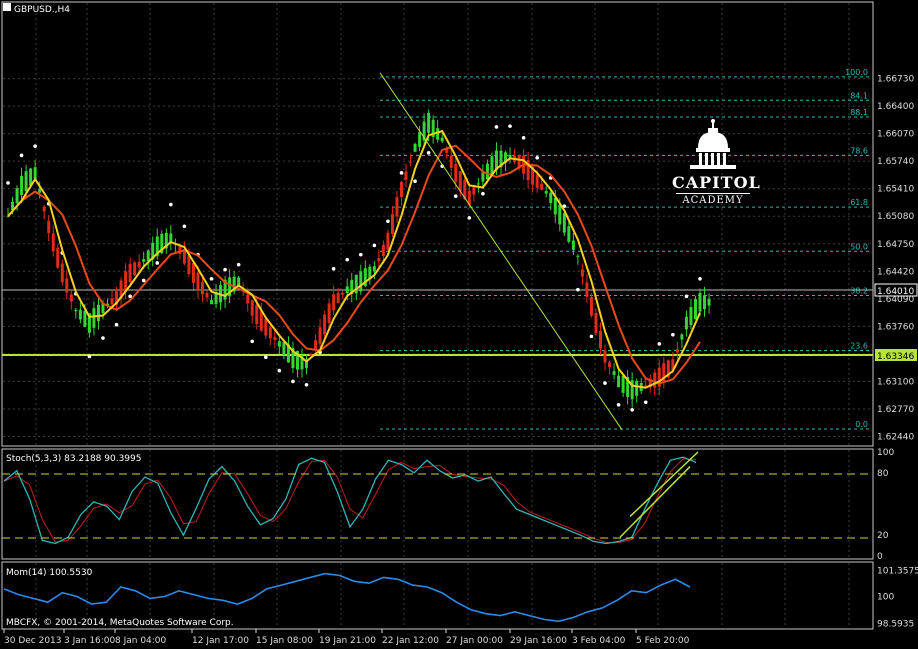  What do you see at coordinates (663, 641) in the screenshot?
I see `time-tick-label: 5 Feb 20:00` at bounding box center [663, 641].